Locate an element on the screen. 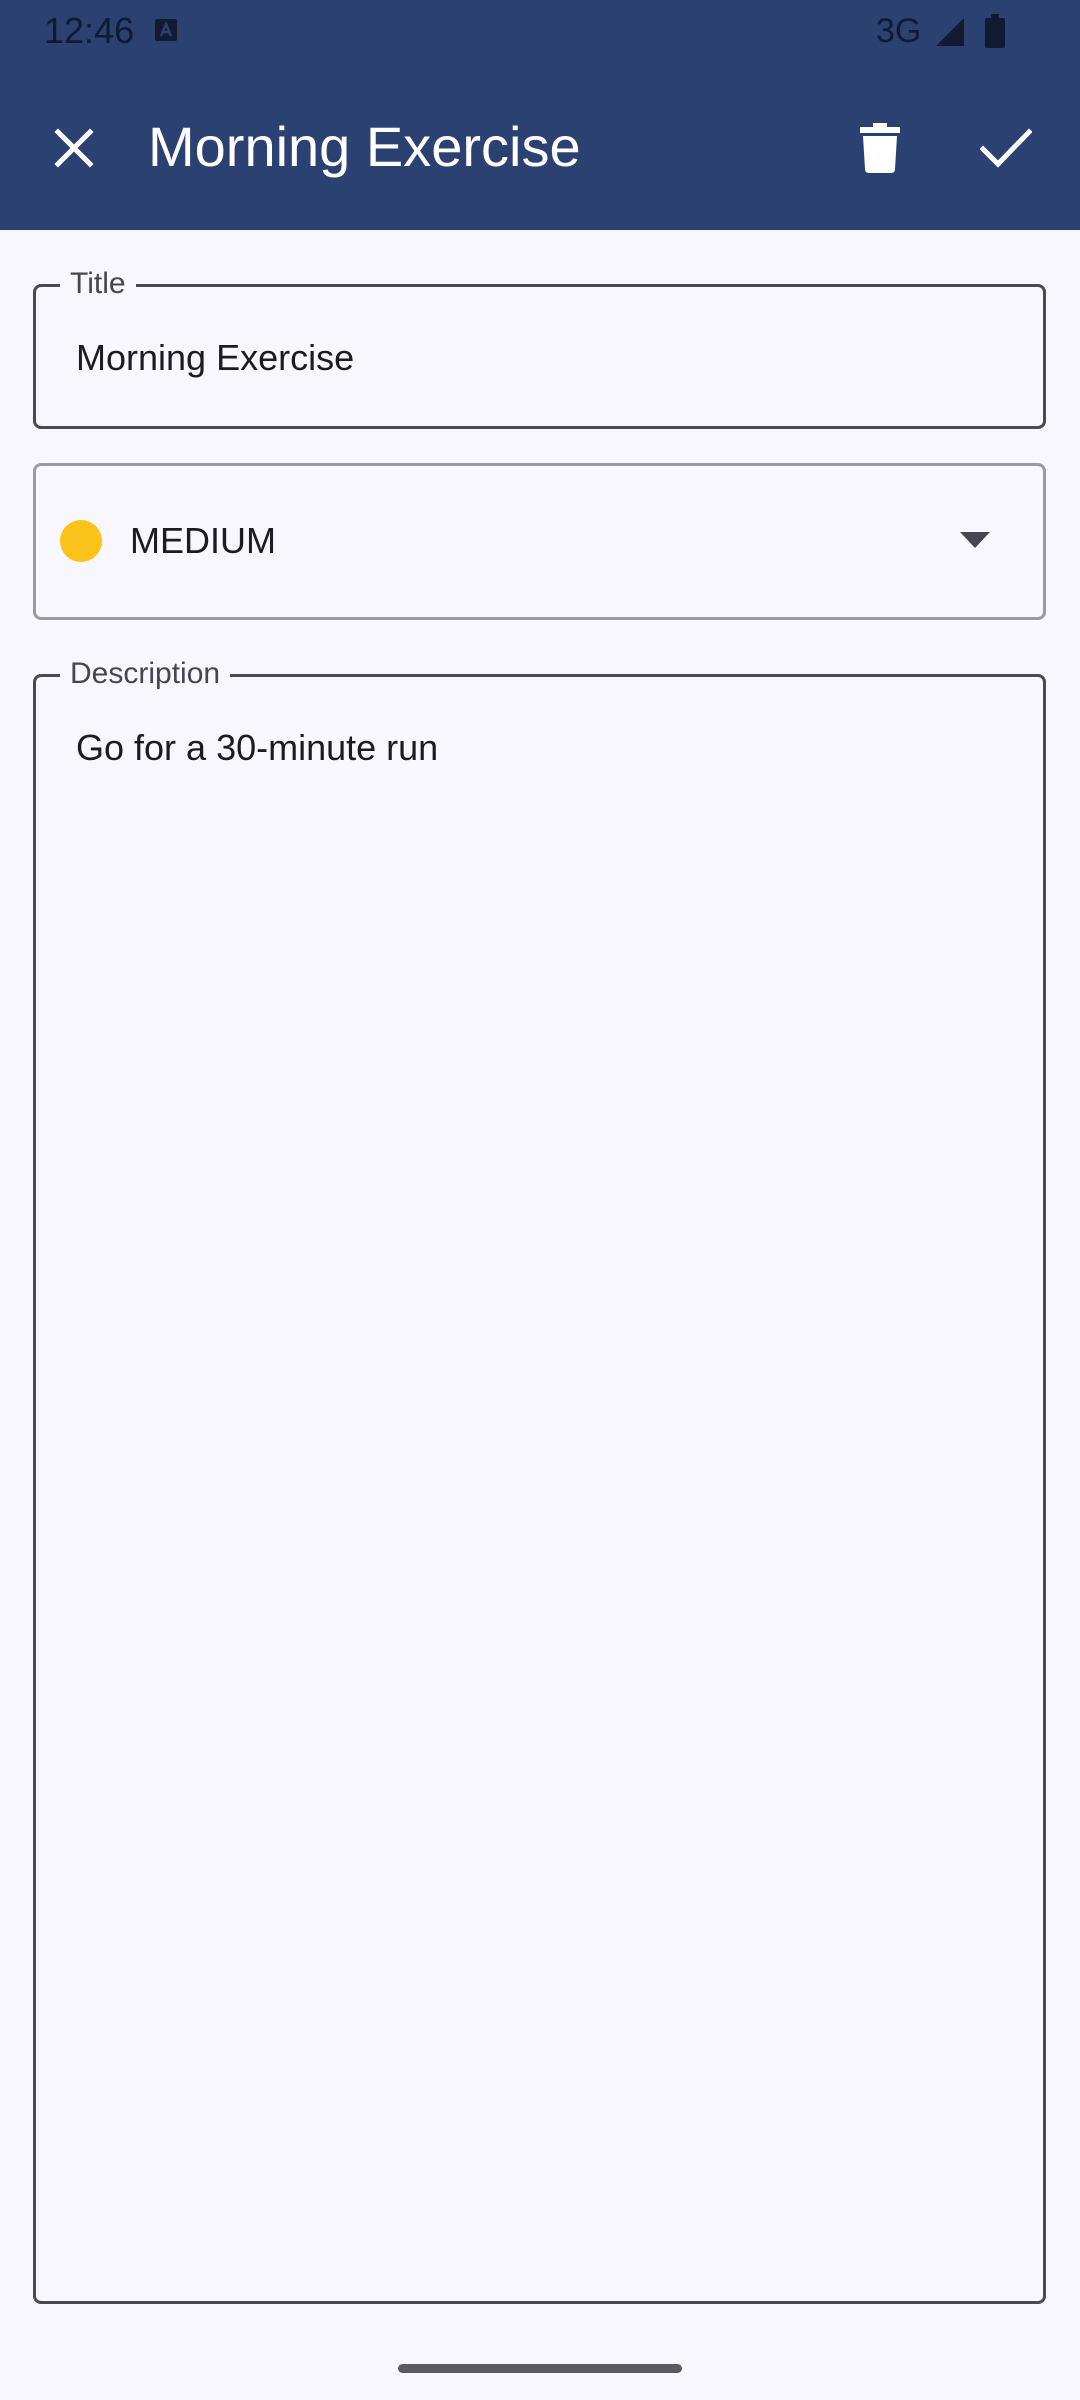 The image size is (1080, 2400). app-bar: 12:46 3G Morning Exercise is located at coordinates (540, 115).